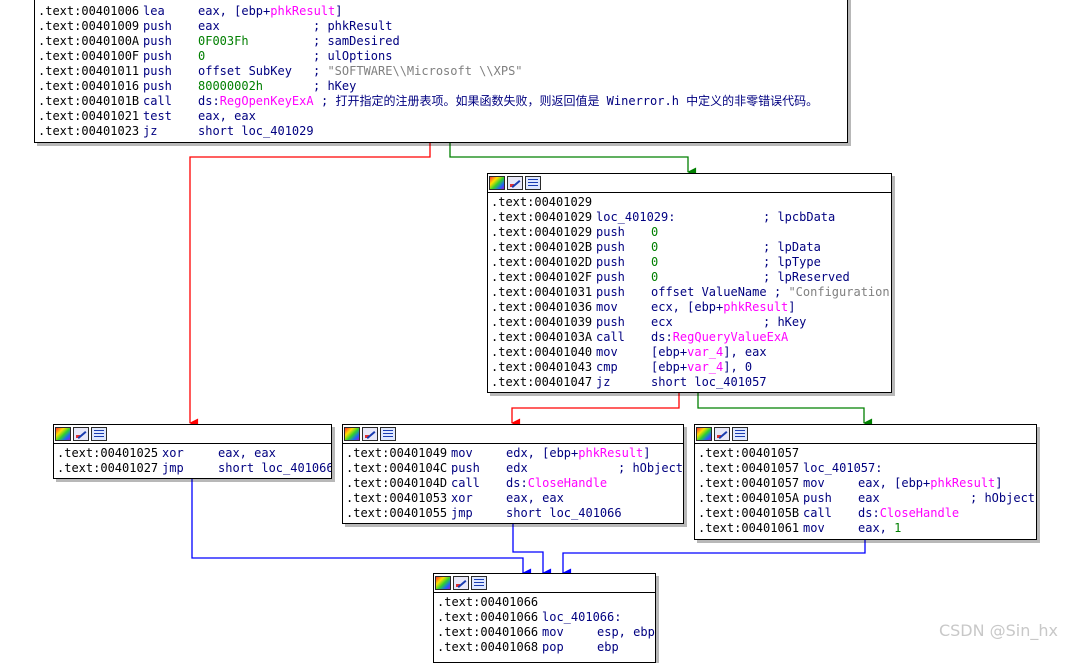  What do you see at coordinates (691, 217) in the screenshot?
I see `instruction-line: .text:00401029 loc_401029: ; lpcbData` at bounding box center [691, 217].